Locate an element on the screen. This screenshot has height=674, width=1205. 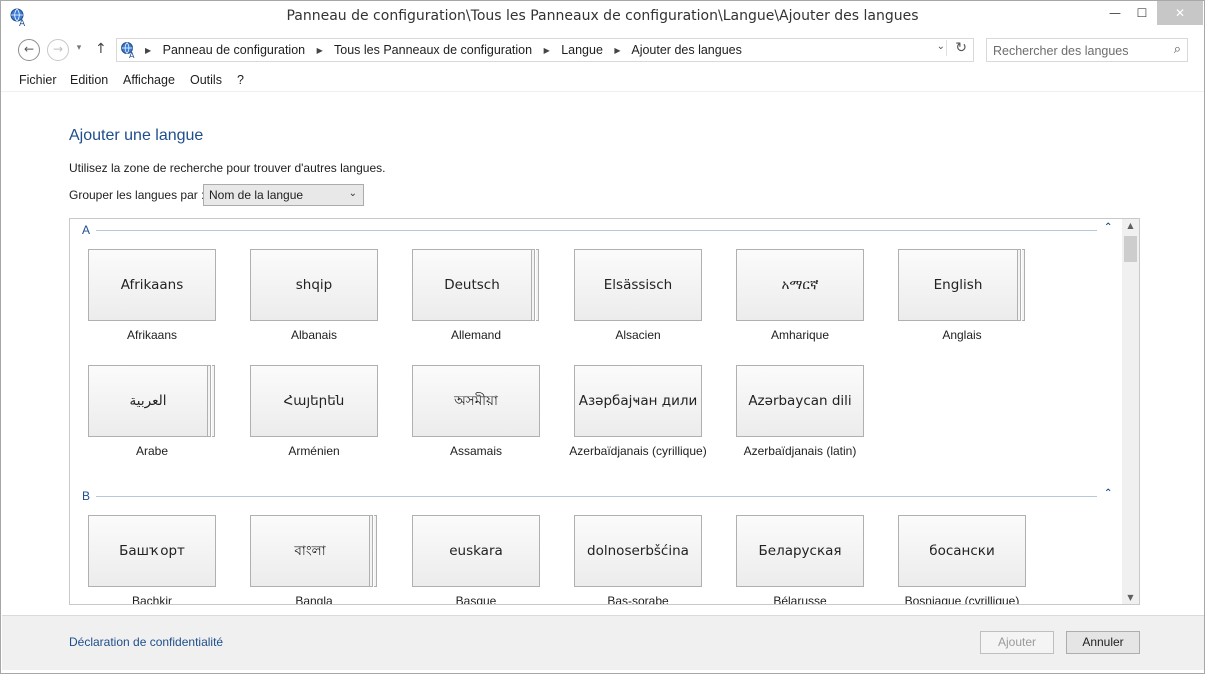
language-native-name: euskara is located at coordinates (476, 551).